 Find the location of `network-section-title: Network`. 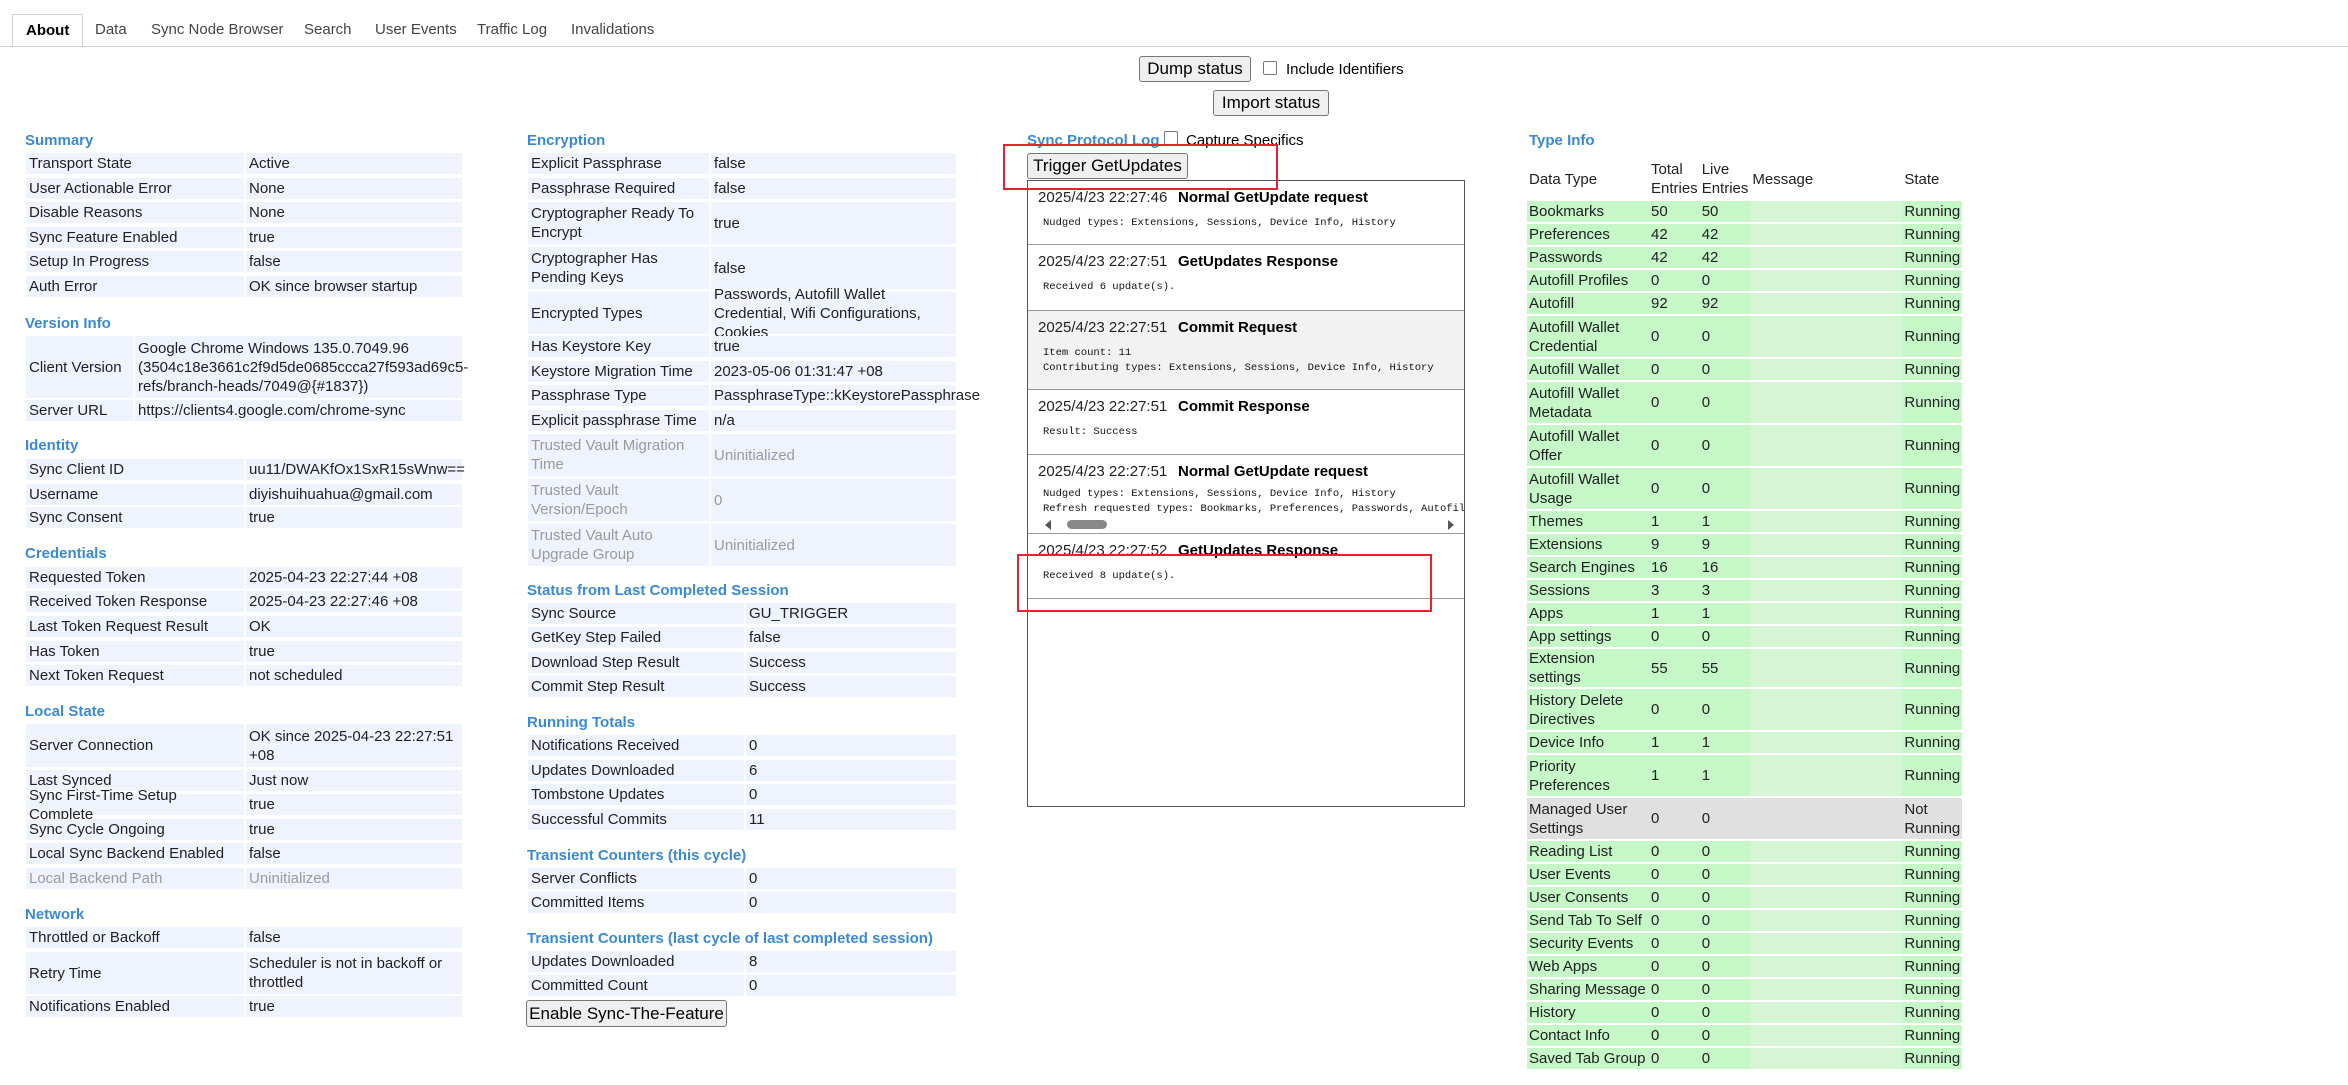

network-section-title: Network is located at coordinates (55, 914).